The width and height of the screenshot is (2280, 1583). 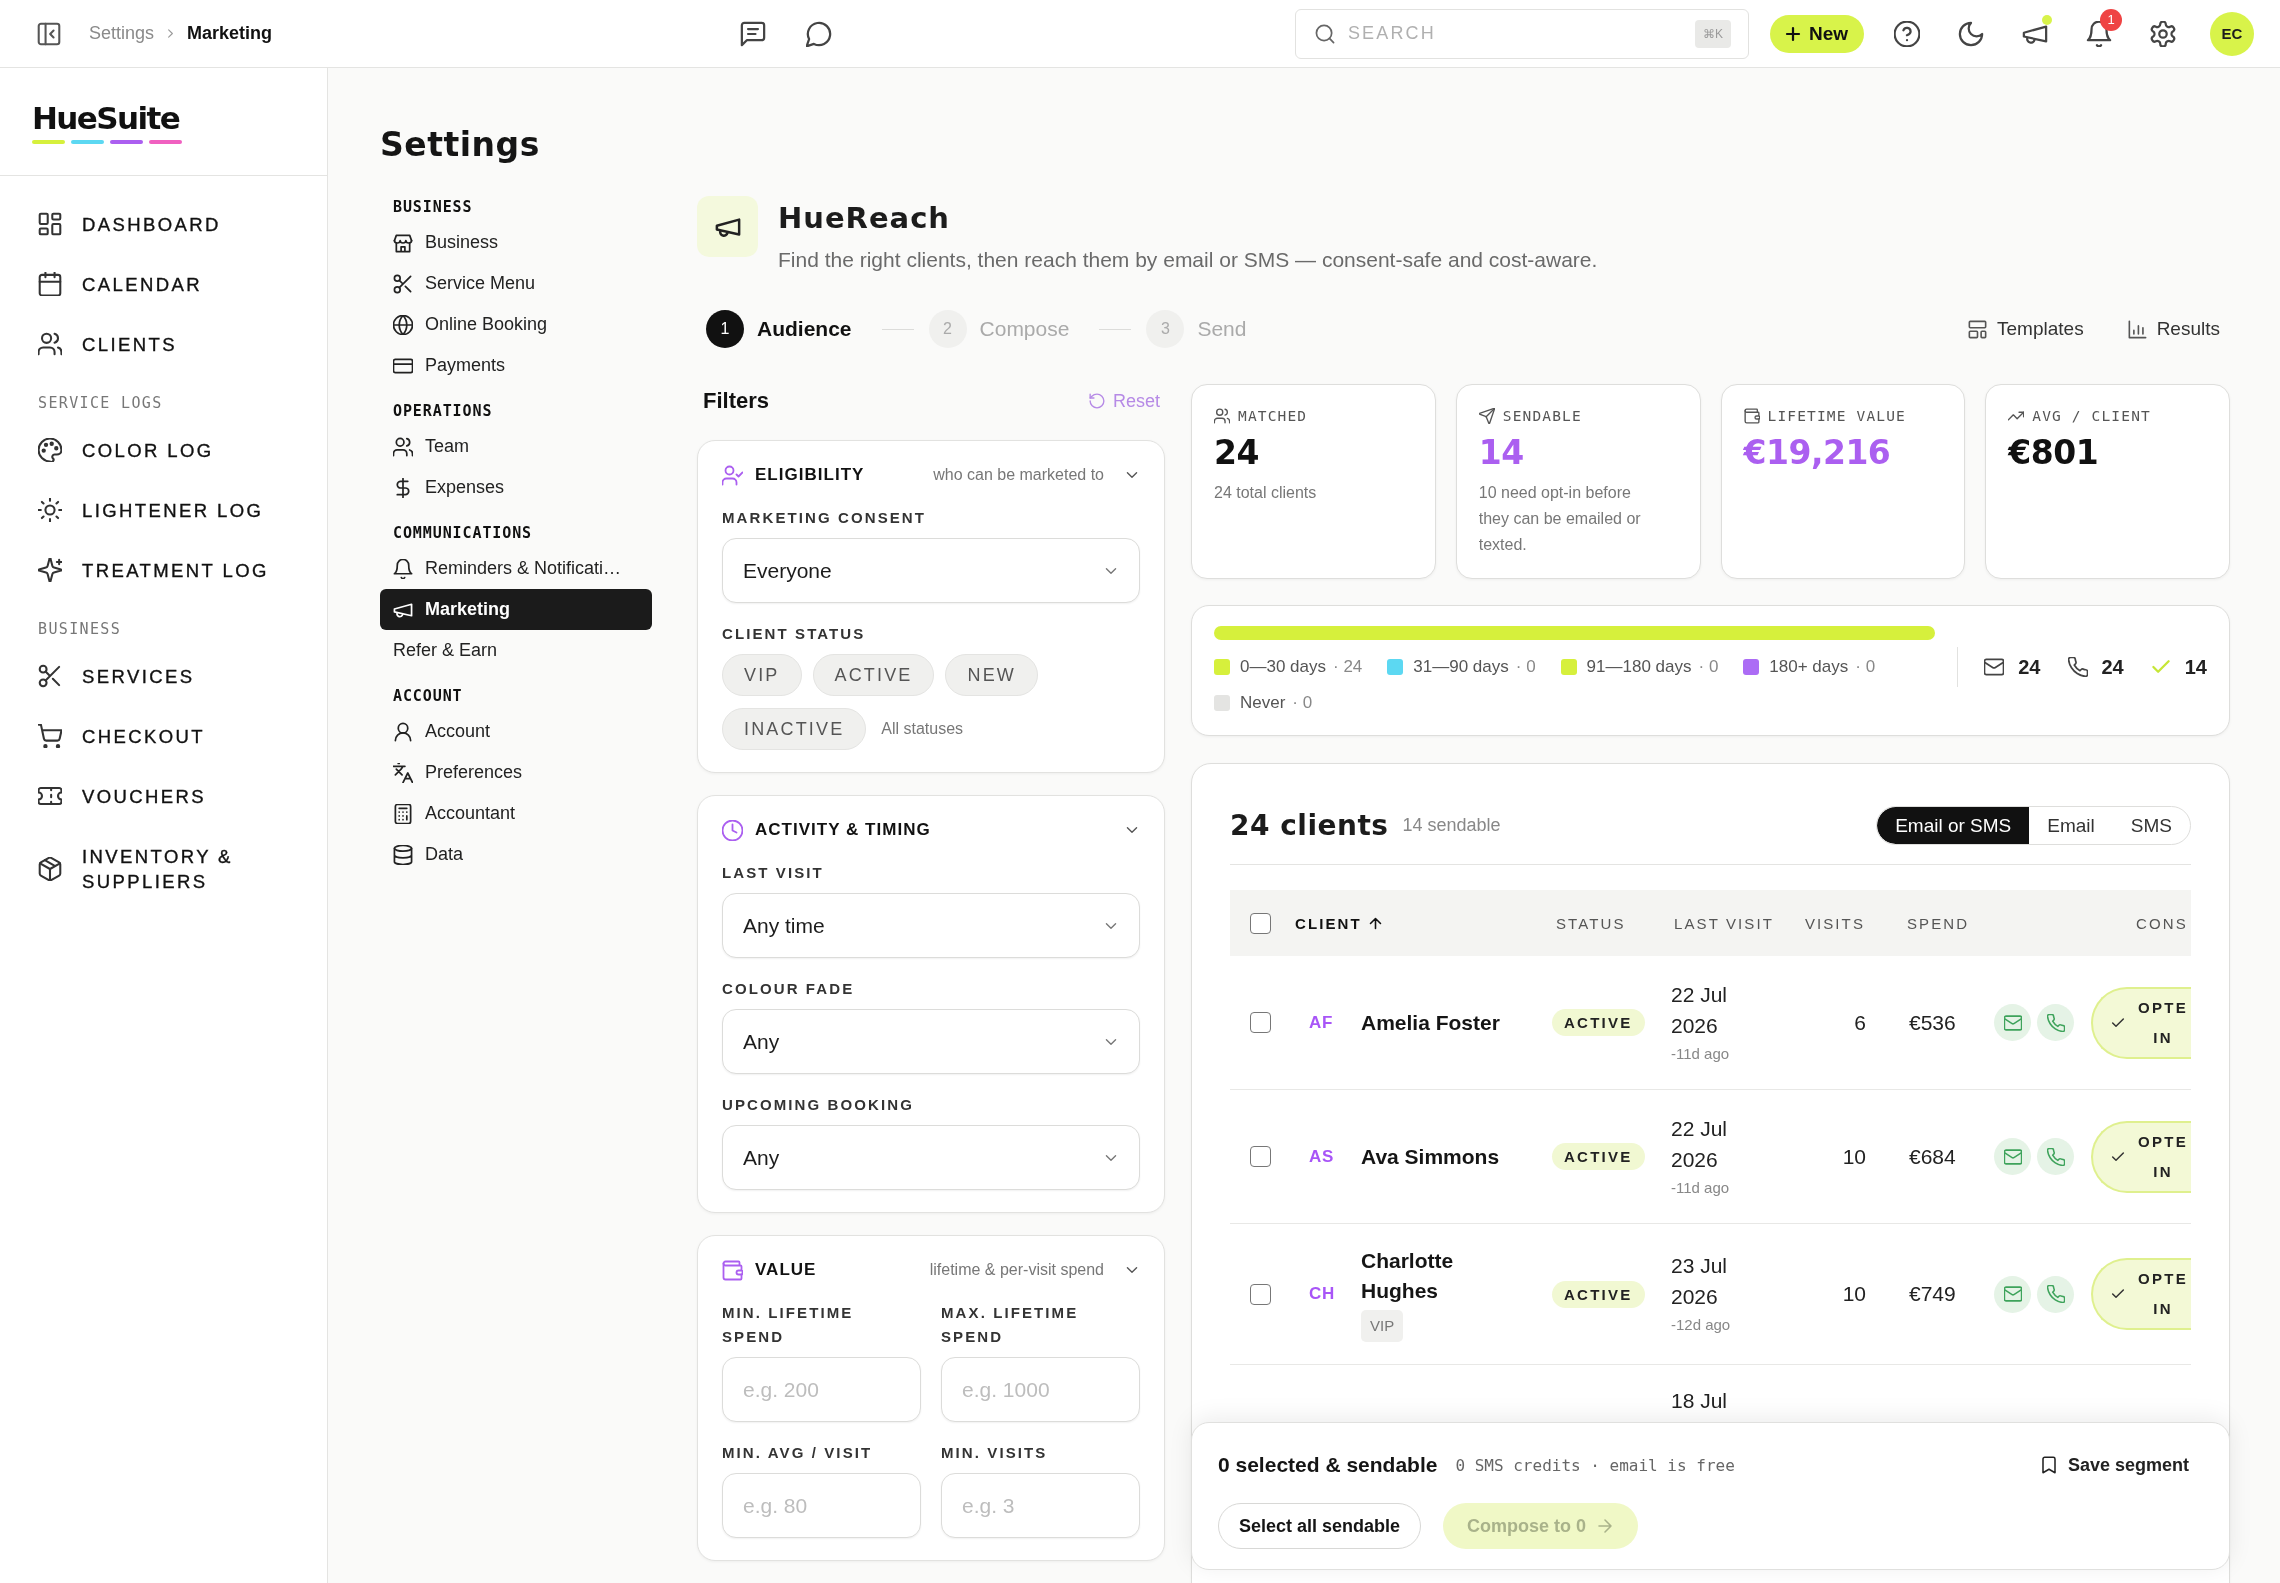 What do you see at coordinates (1222, 416) in the screenshot?
I see `people-icon` at bounding box center [1222, 416].